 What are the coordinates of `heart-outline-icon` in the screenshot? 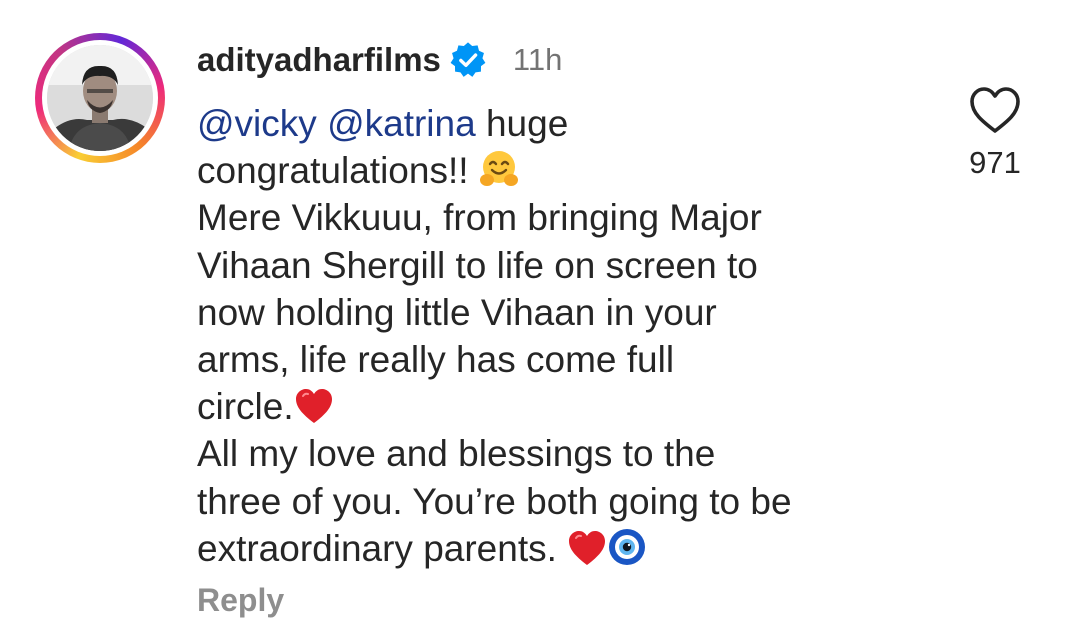 It's located at (995, 110).